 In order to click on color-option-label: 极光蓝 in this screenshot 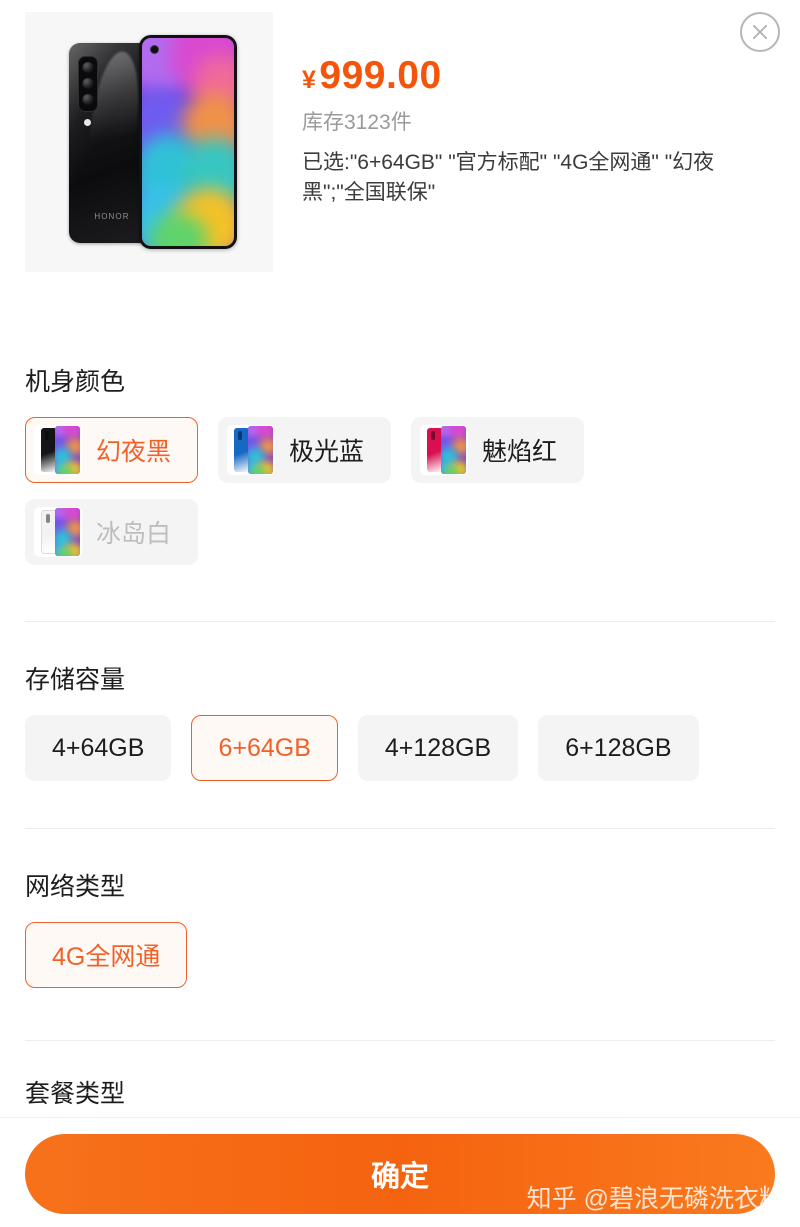, I will do `click(327, 452)`.